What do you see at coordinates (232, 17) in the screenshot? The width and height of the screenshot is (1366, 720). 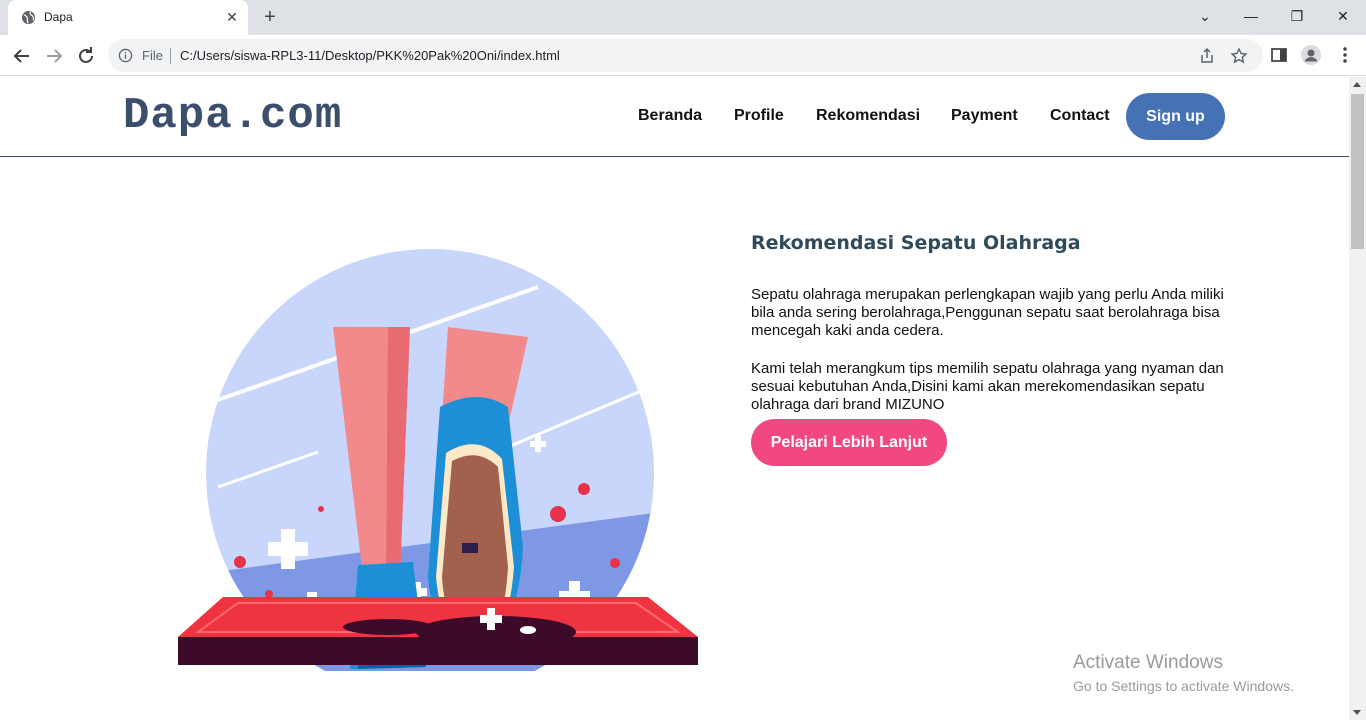 I see `tab-close-icon: ✕` at bounding box center [232, 17].